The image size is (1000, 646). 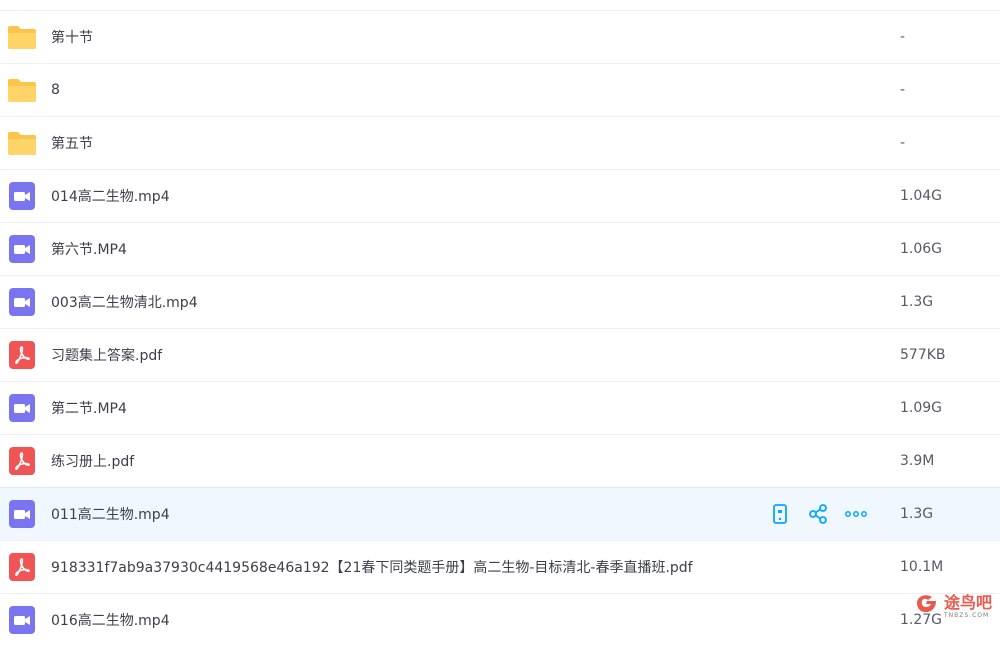 I want to click on file-name: 8, so click(x=55, y=90).